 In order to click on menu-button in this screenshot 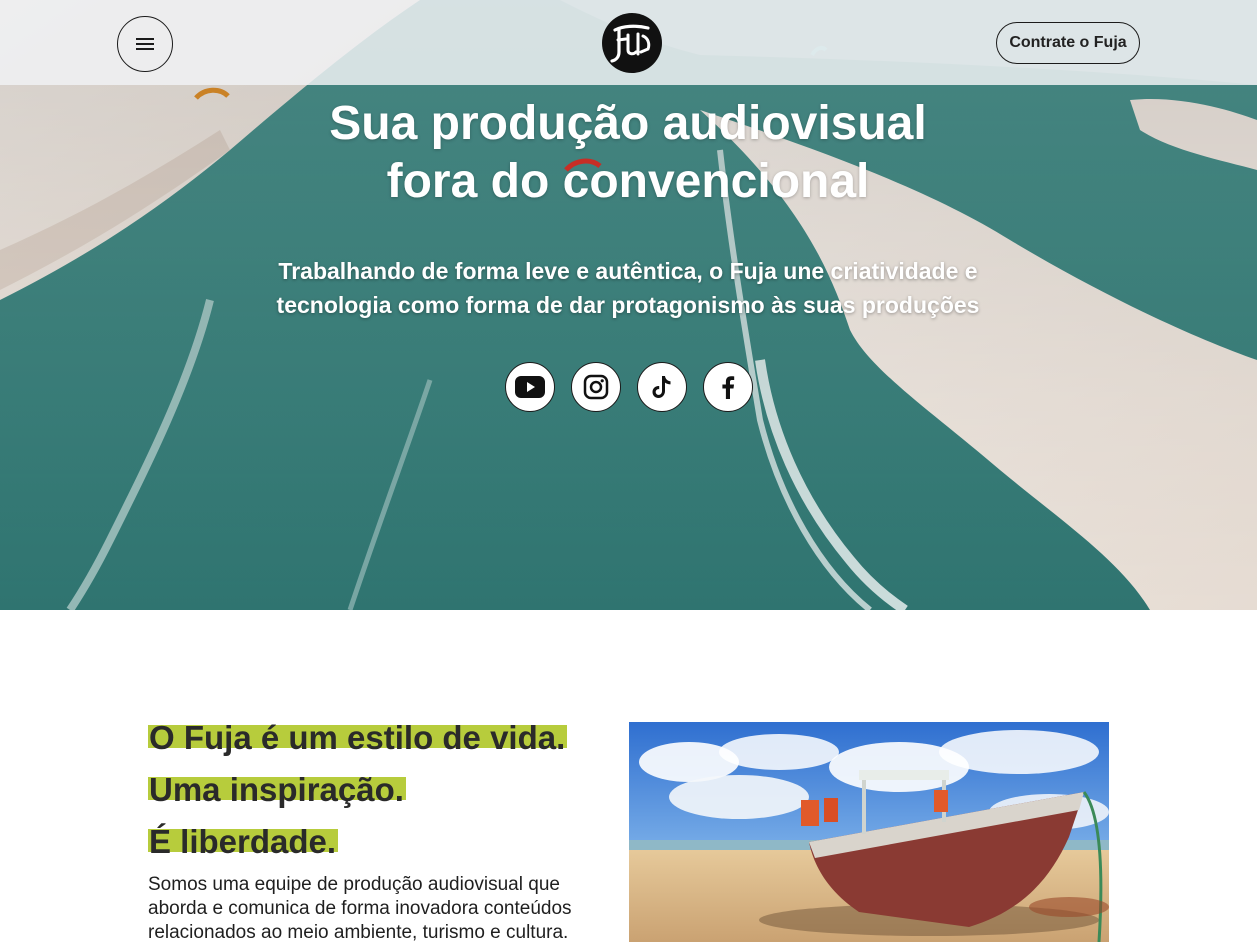, I will do `click(145, 44)`.